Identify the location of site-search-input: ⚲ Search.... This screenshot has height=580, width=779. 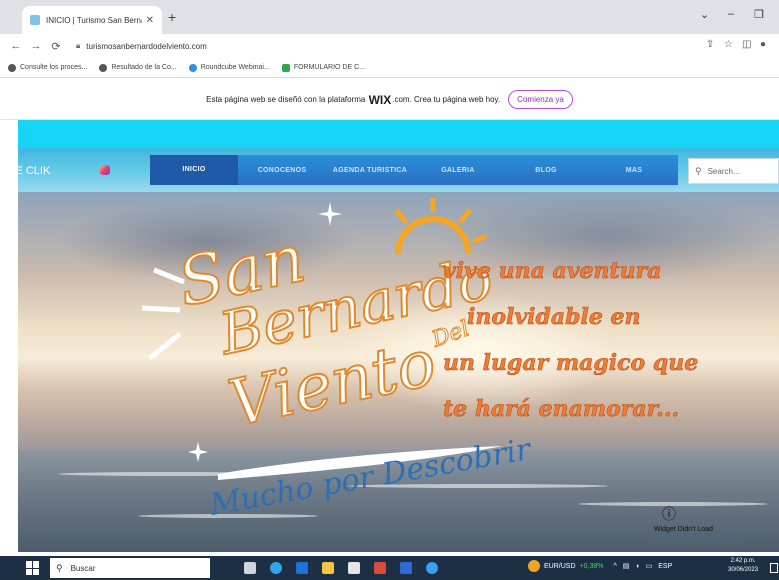
(733, 171).